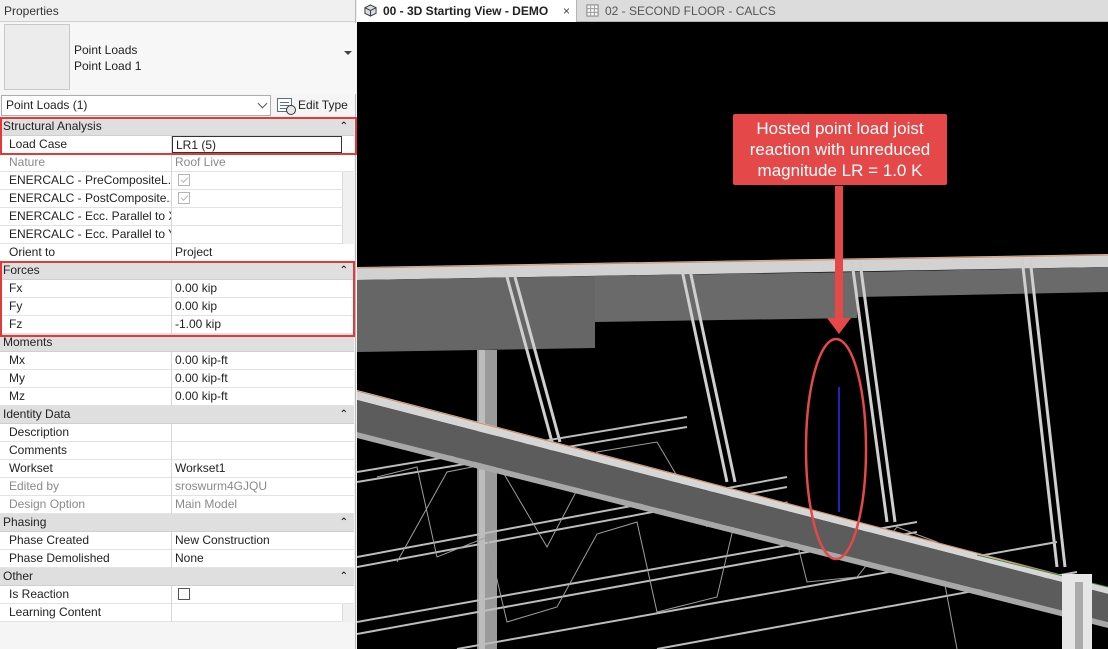  I want to click on property-row-fy: Fy 0.00 kip, so click(177, 307).